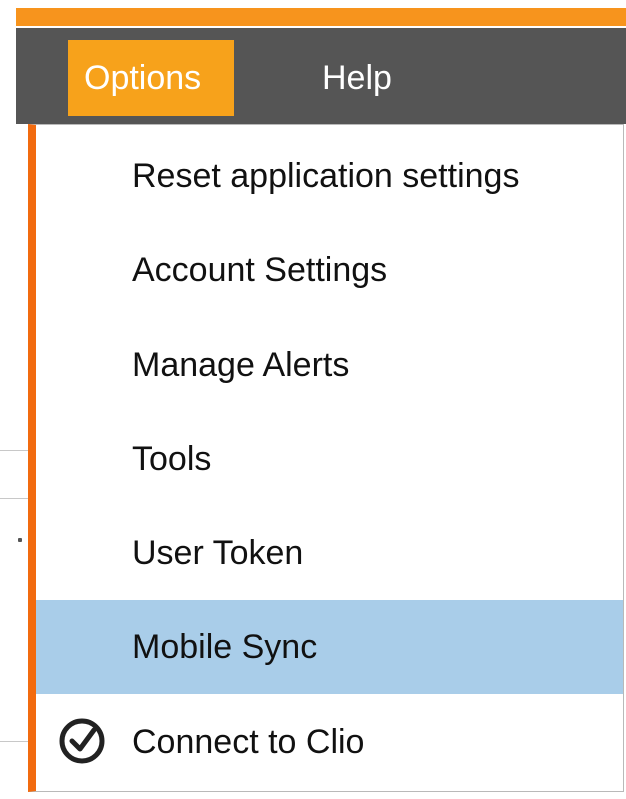  What do you see at coordinates (321, 17) in the screenshot?
I see `orange-accent-bar` at bounding box center [321, 17].